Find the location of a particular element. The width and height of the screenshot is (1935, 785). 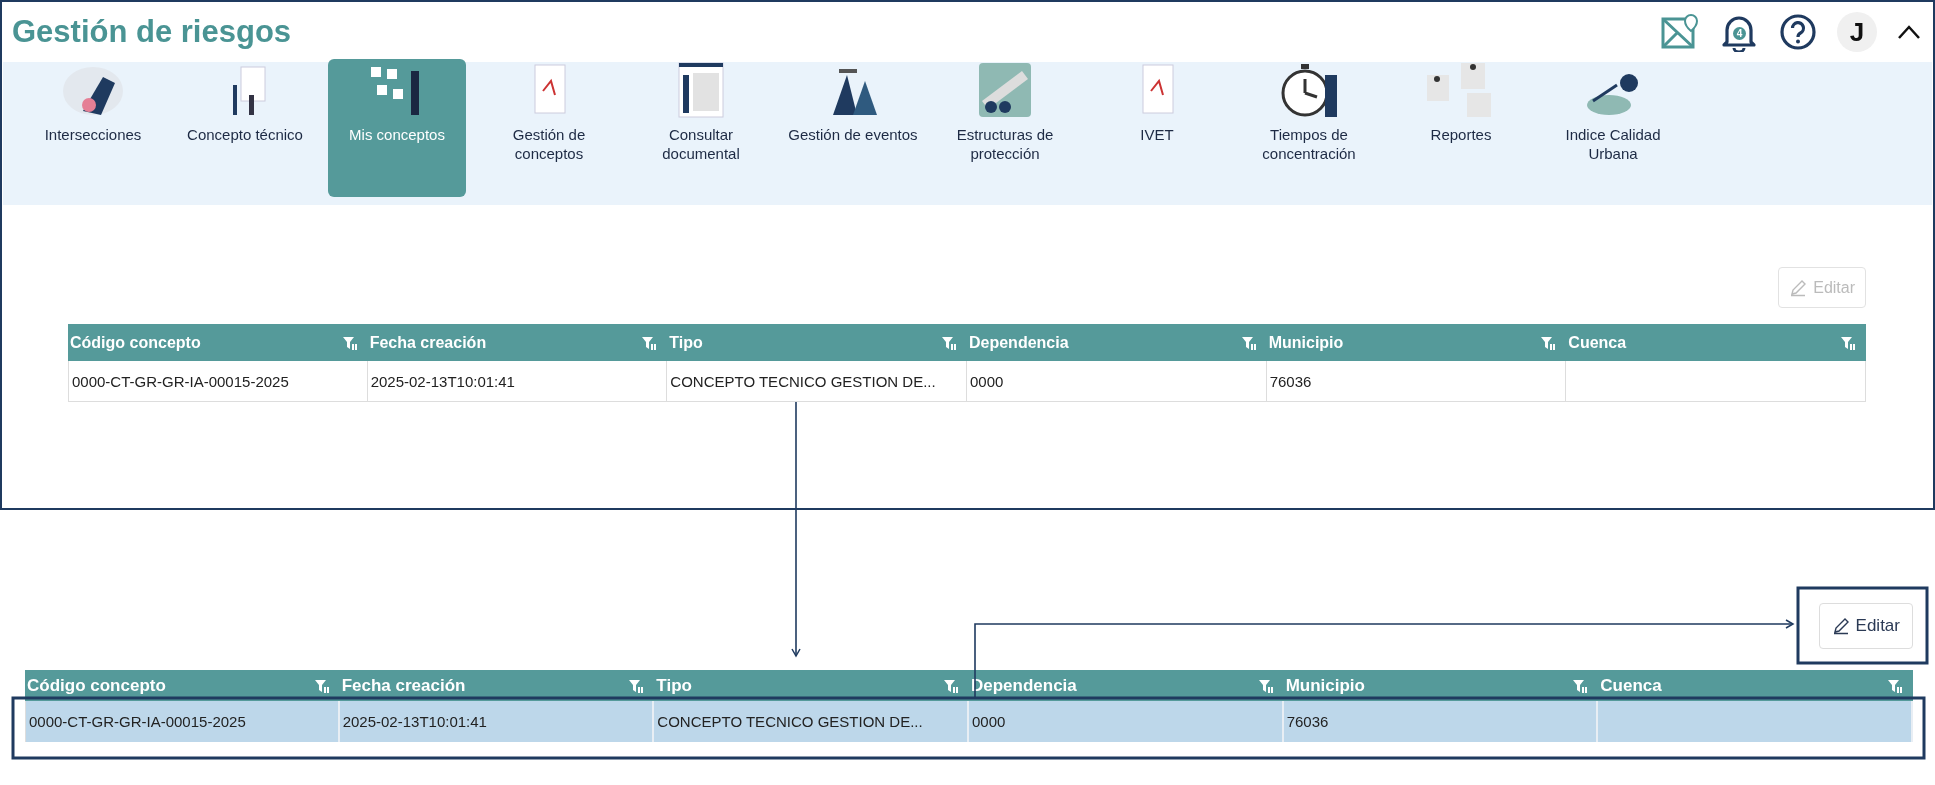

nav-tile: Estructuras de protección is located at coordinates (1005, 128).